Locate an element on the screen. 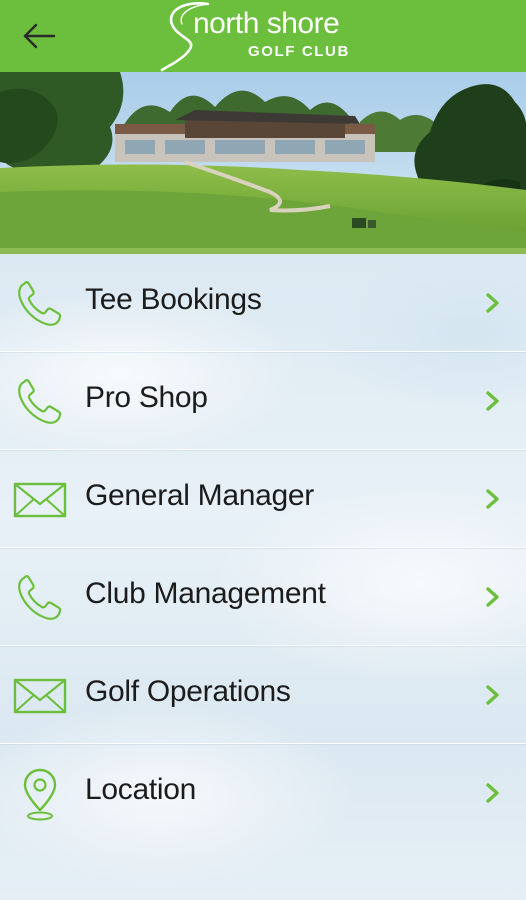 The image size is (526, 900). location-pin-icon is located at coordinates (40, 794).